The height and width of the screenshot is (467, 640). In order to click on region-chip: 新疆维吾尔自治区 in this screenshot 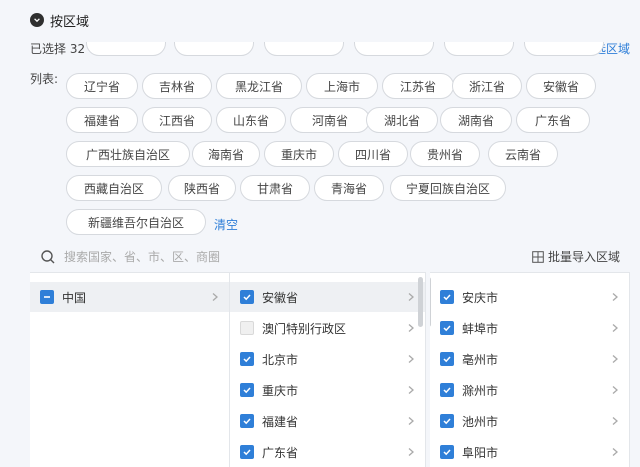, I will do `click(136, 222)`.